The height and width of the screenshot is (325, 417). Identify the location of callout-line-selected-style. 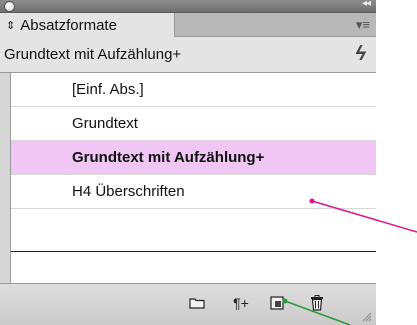
(364, 216).